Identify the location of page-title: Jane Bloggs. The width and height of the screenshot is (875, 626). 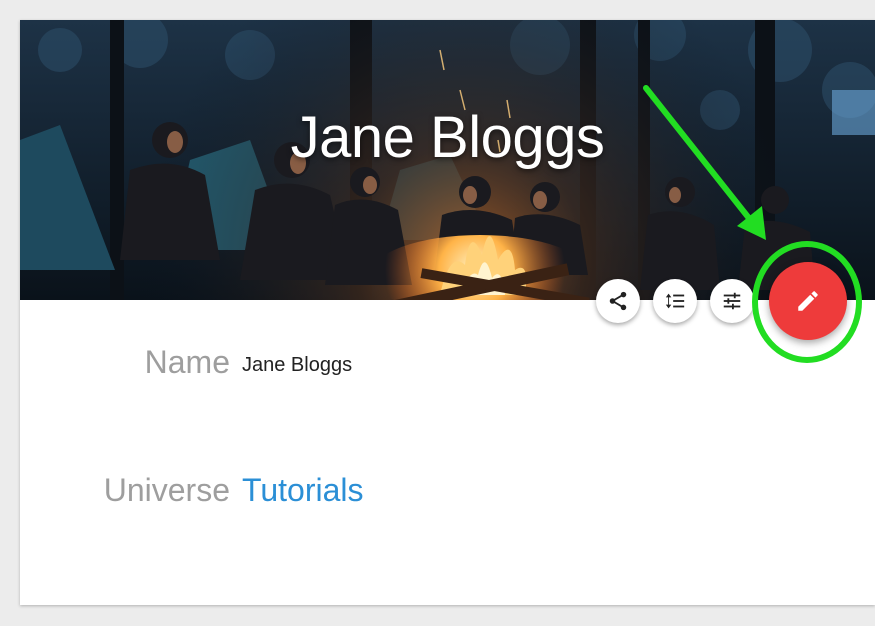
(447, 137).